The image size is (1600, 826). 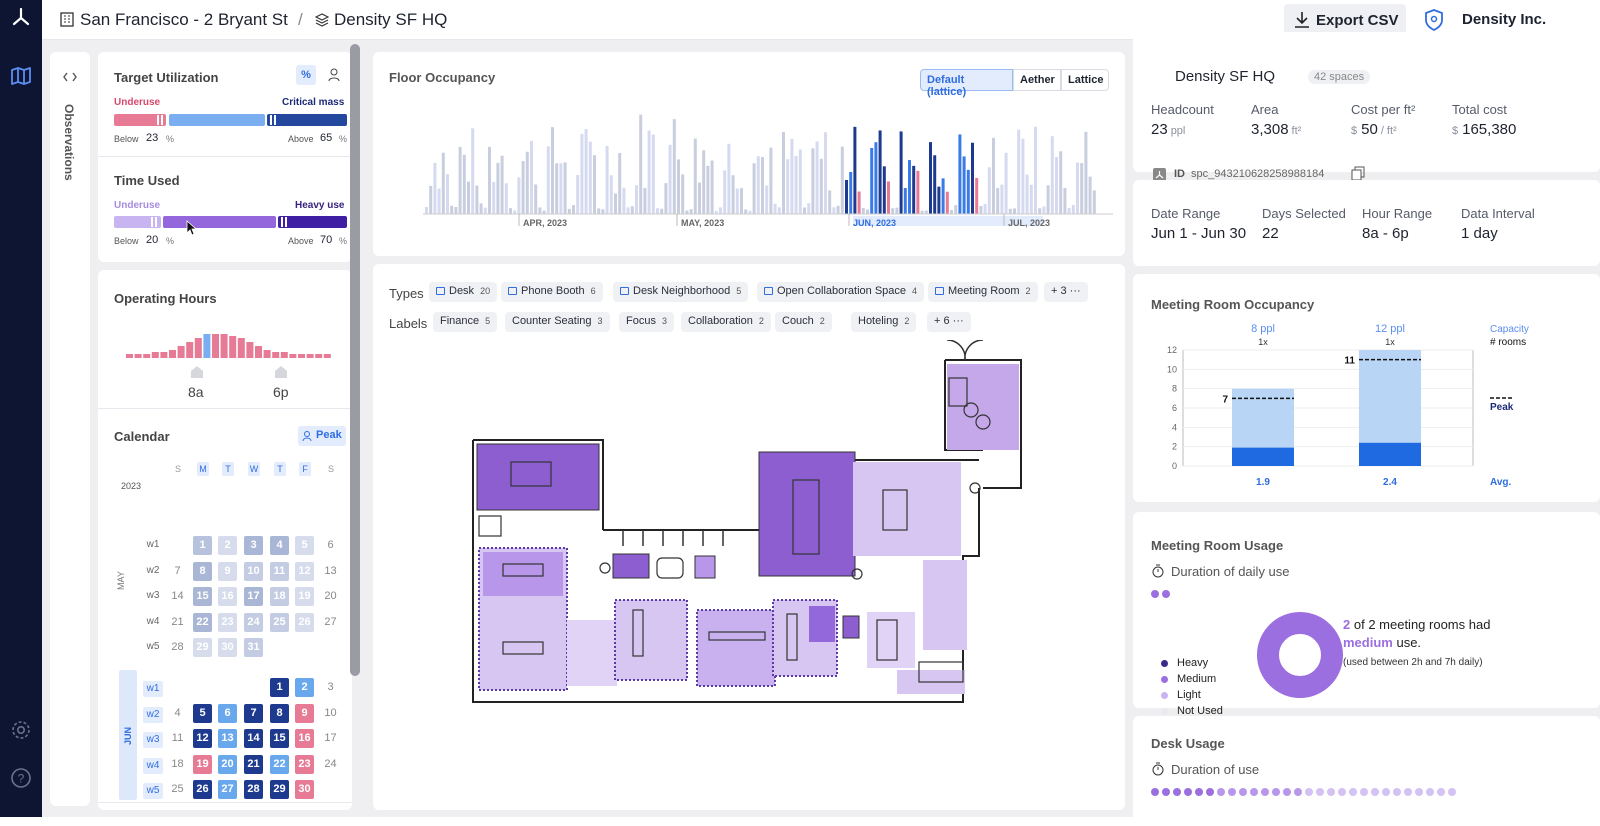 I want to click on label-filter-chip: Hoteling 2, so click(x=884, y=322).